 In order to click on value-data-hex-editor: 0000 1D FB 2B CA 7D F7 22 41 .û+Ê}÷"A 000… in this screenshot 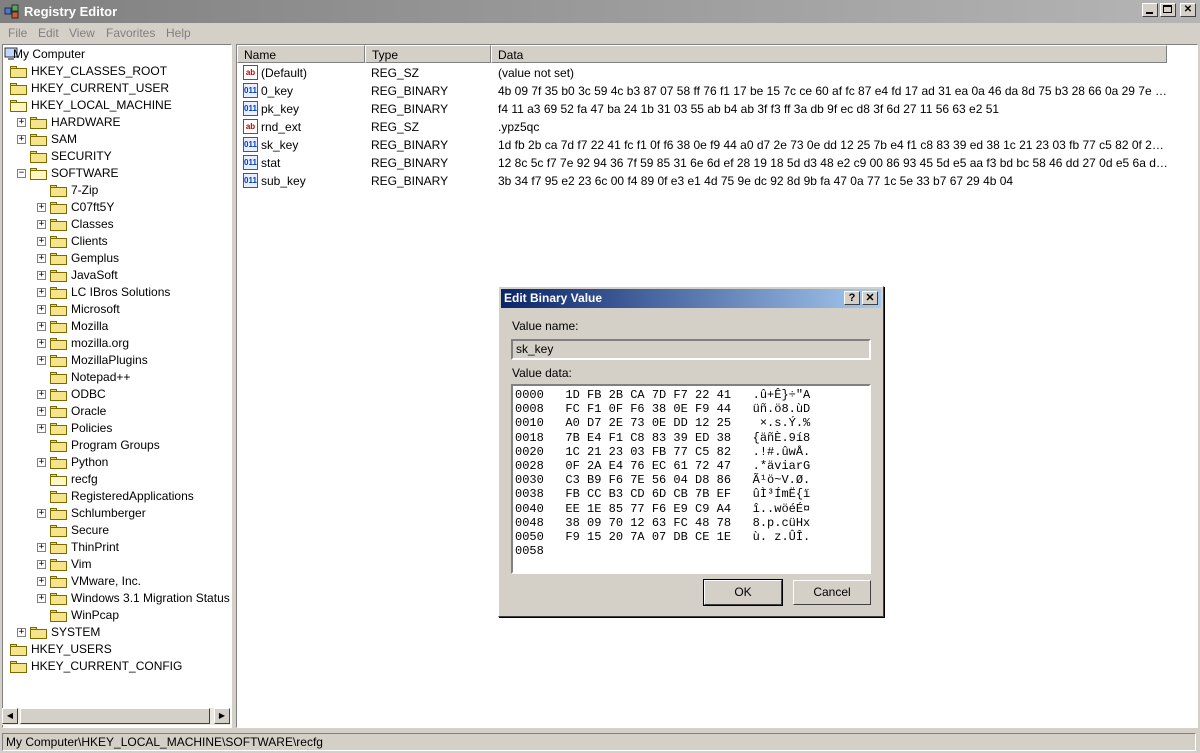, I will do `click(691, 479)`.